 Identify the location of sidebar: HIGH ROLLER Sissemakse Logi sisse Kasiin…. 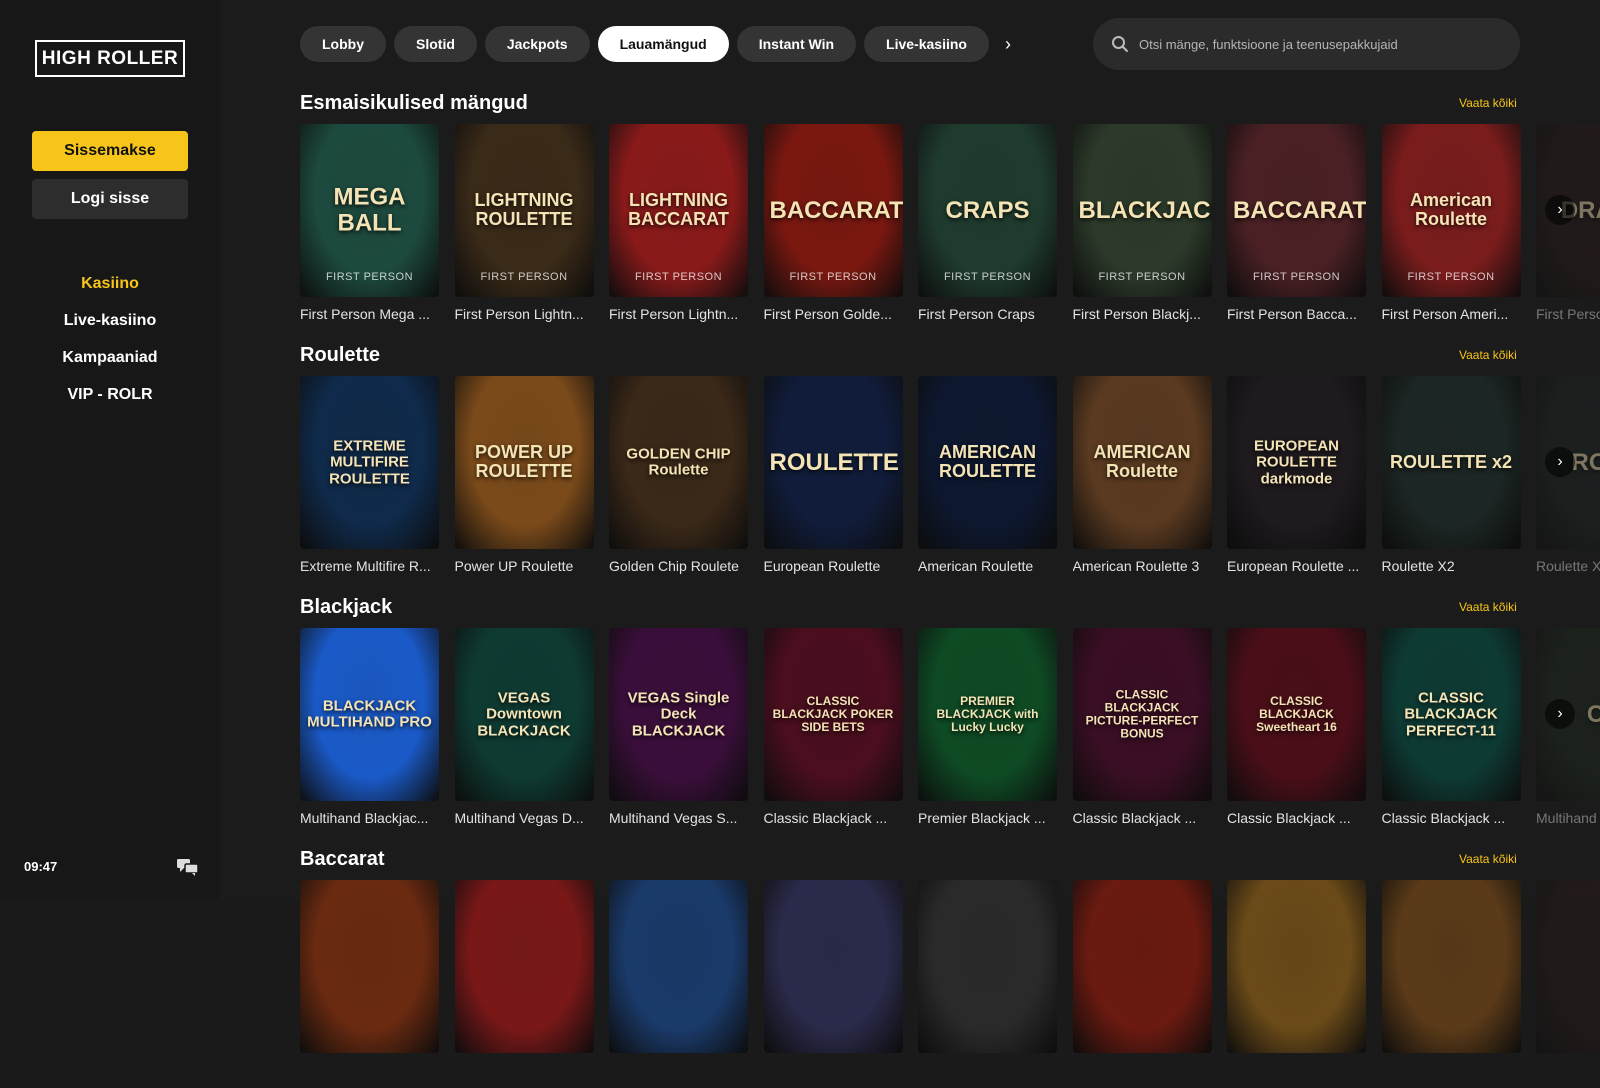
(110, 450).